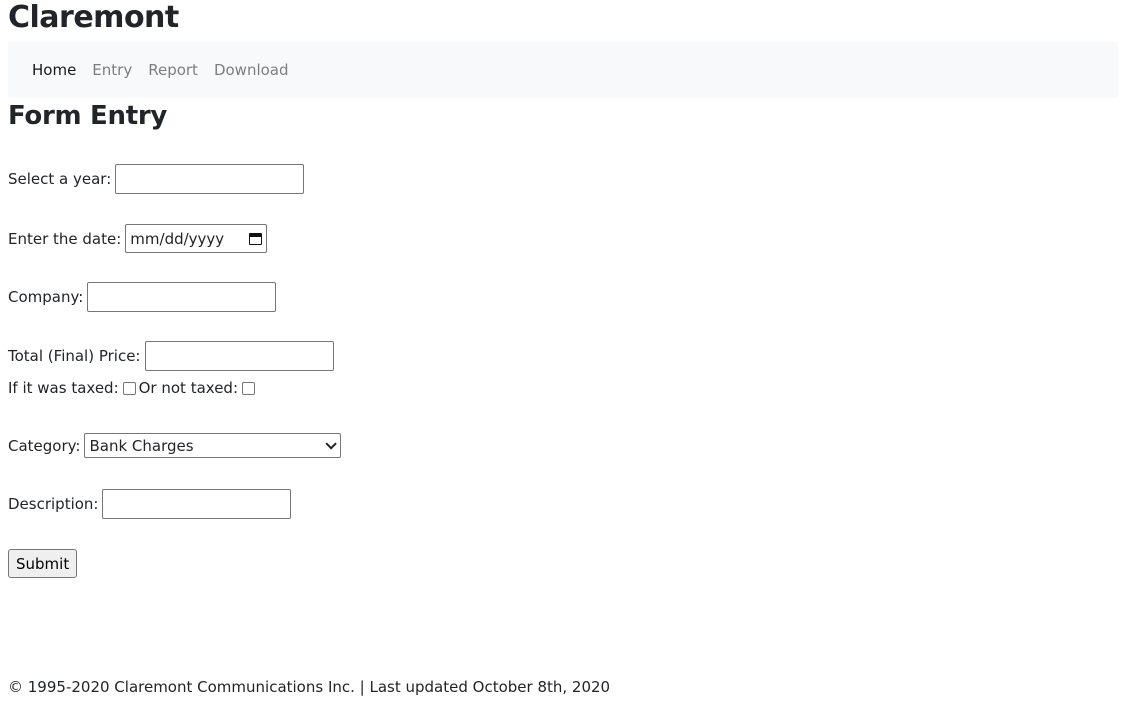 This screenshot has width=1124, height=712. I want to click on price-label: Total (Final) Price:, so click(74, 356).